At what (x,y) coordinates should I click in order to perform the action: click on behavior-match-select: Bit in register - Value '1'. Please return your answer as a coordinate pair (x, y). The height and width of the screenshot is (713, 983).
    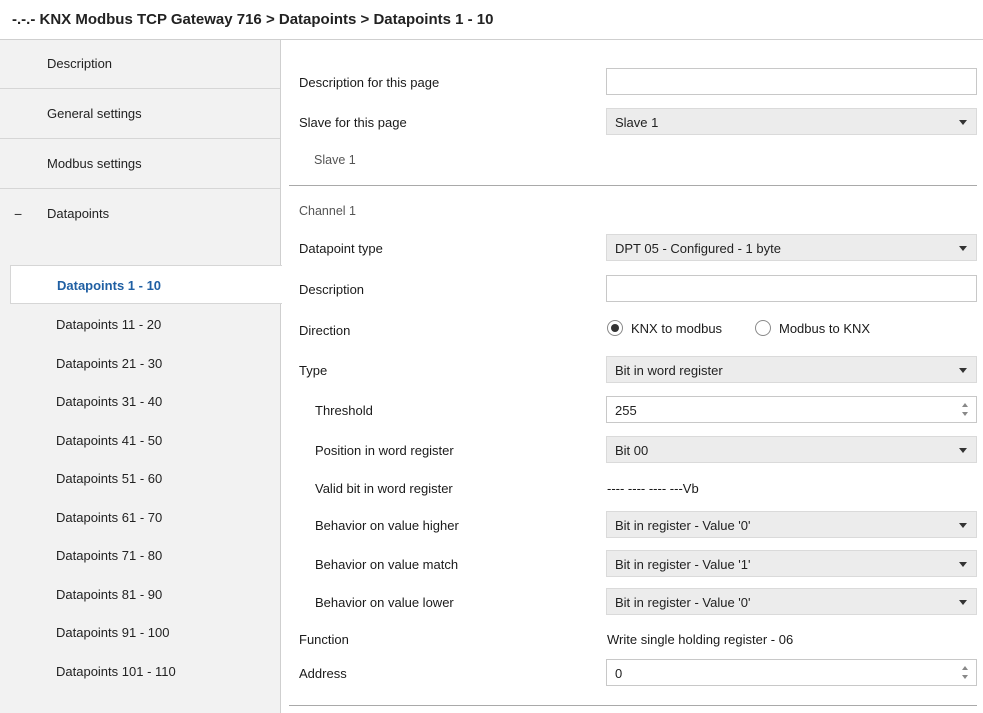
    Looking at the image, I should click on (791, 563).